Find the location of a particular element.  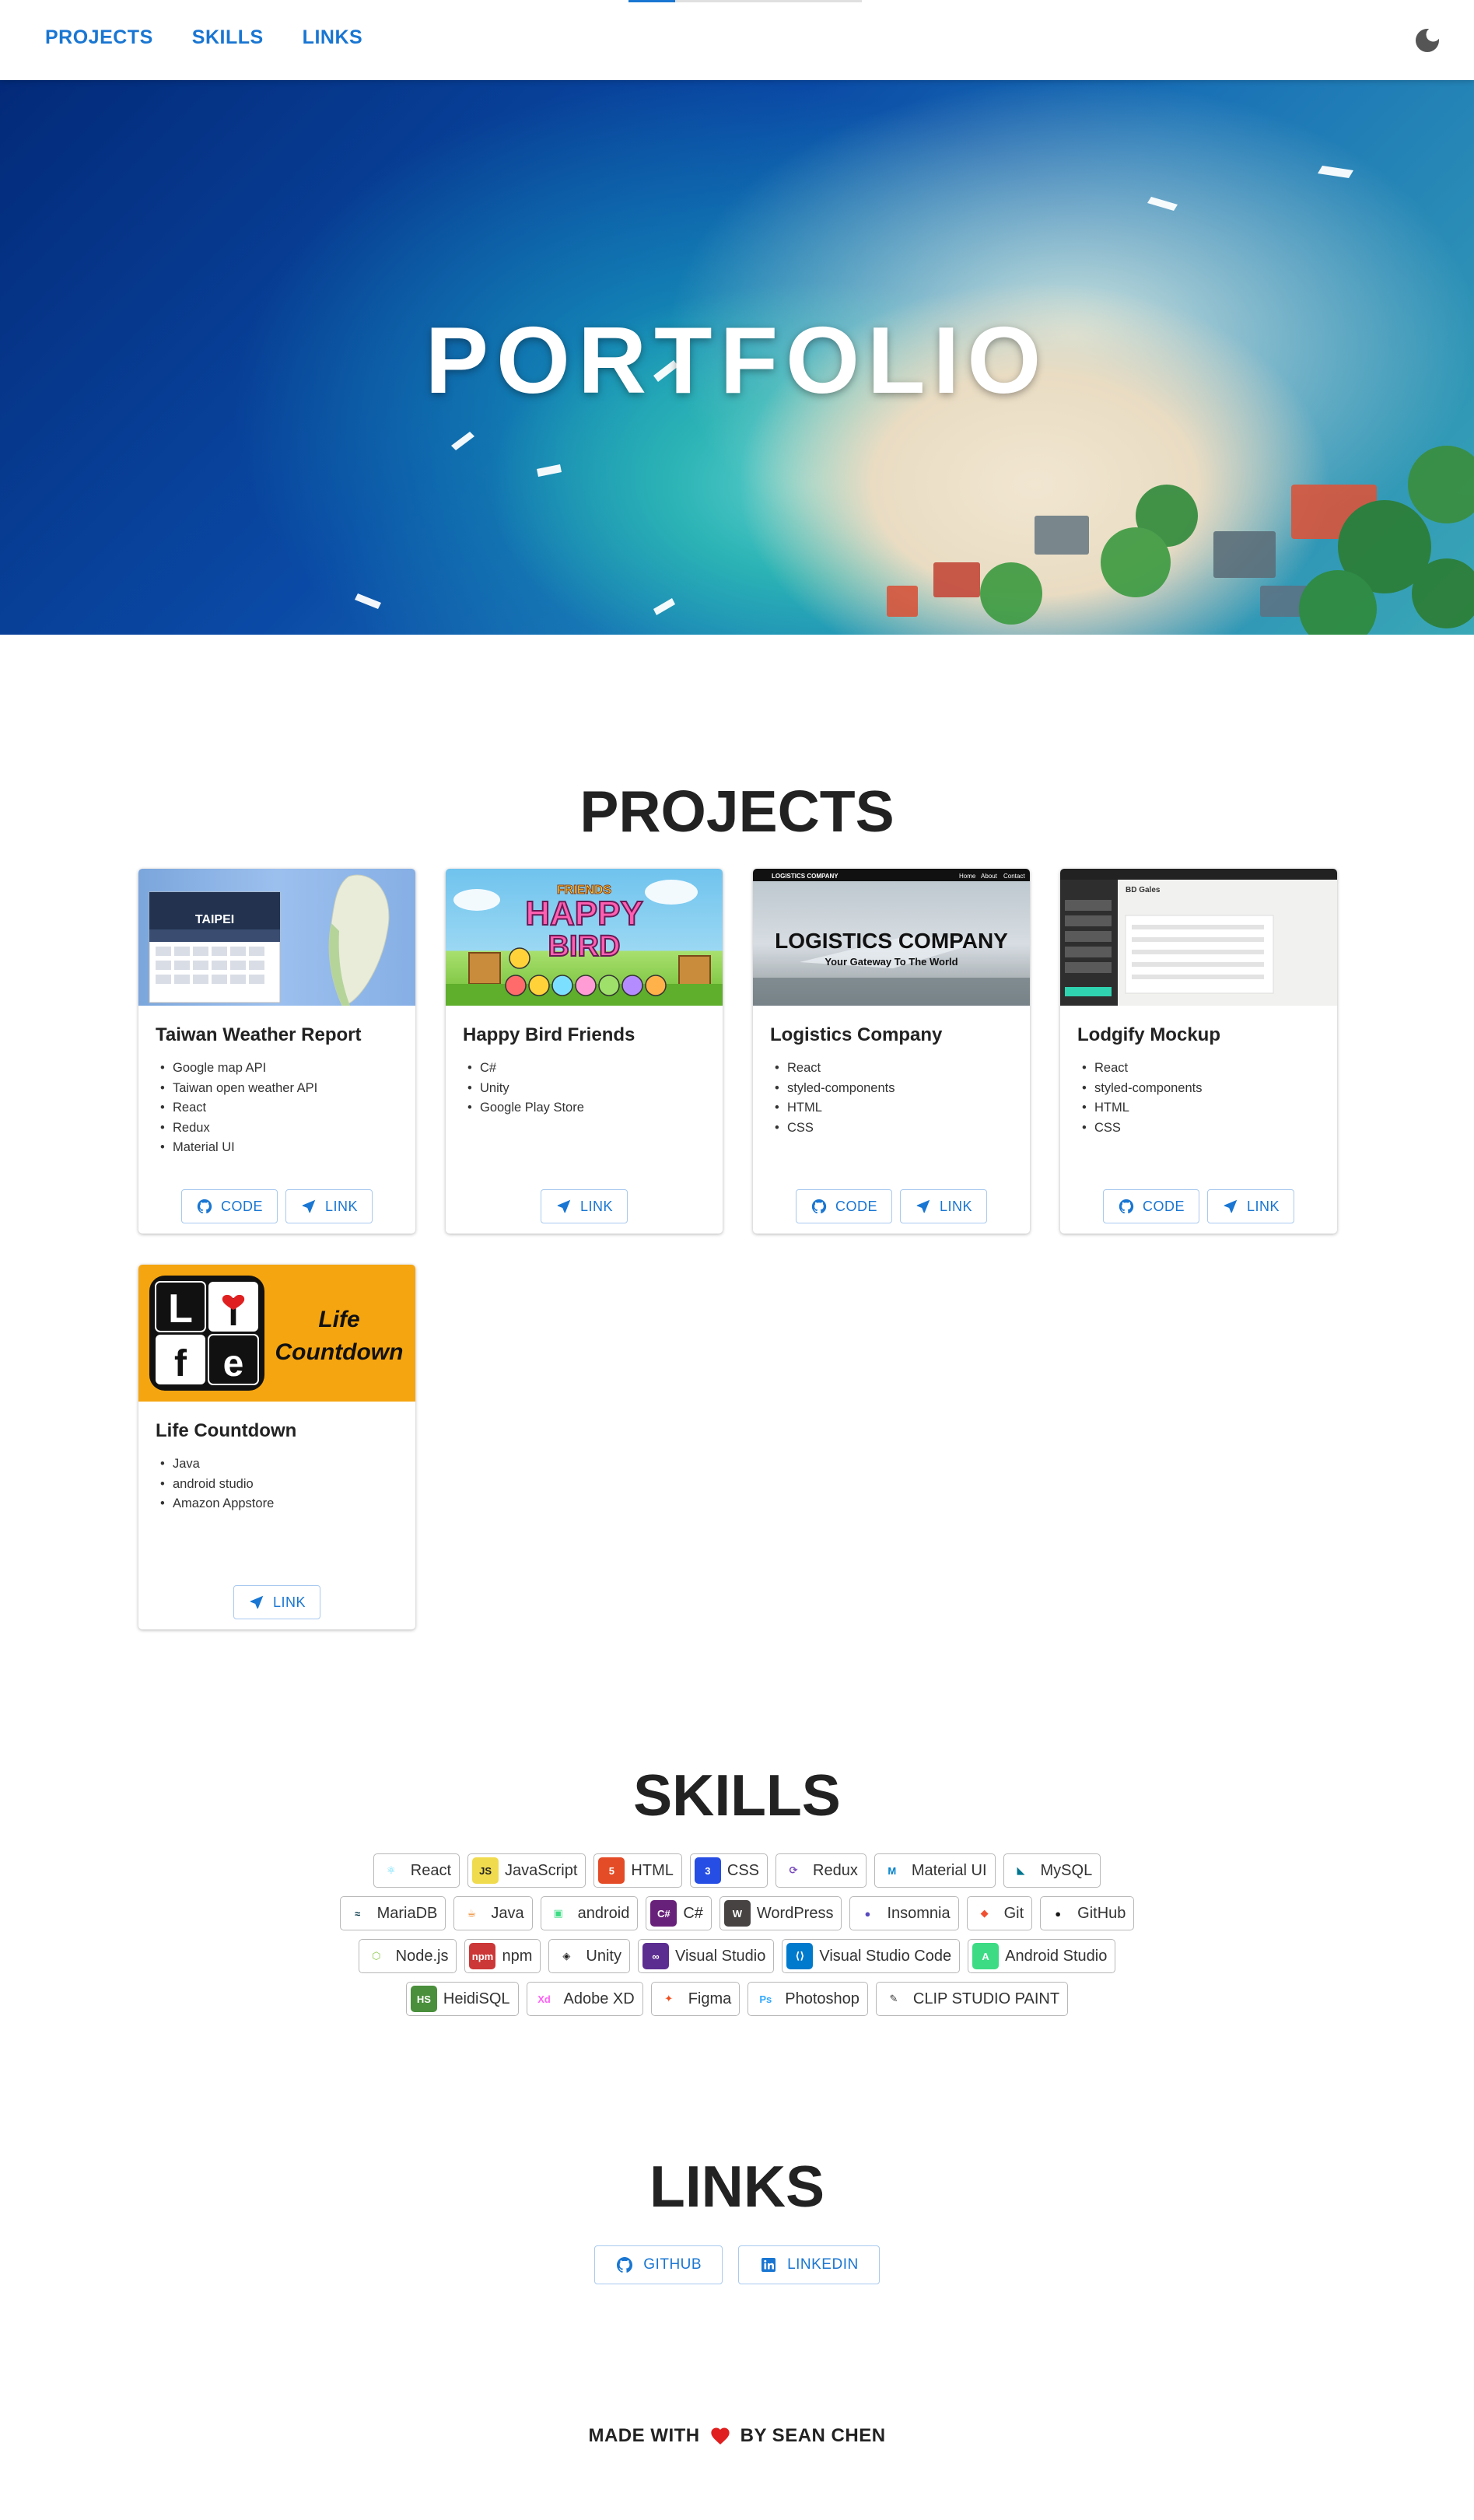

skill-label: Node.js is located at coordinates (422, 1956).